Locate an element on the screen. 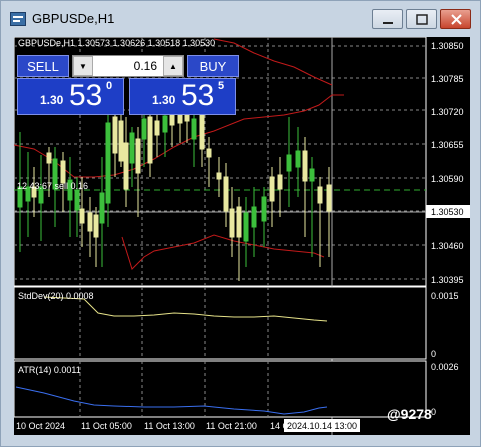  lot-decrease-button: ▼ is located at coordinates (83, 66).